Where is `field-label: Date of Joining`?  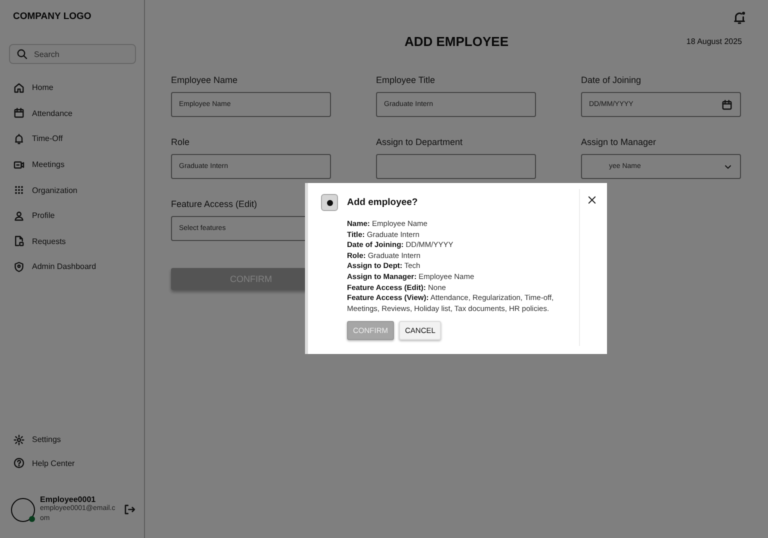 field-label: Date of Joining is located at coordinates (611, 80).